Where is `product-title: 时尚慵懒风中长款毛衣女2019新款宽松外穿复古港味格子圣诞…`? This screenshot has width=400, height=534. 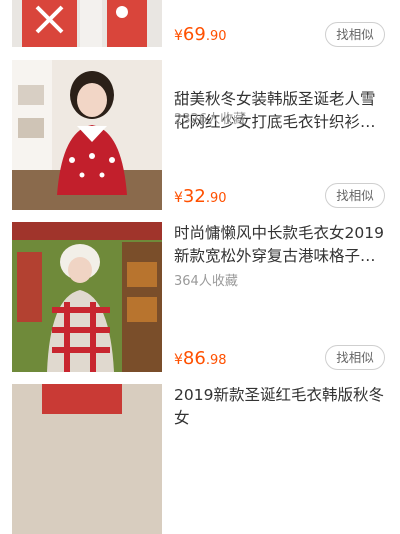 product-title: 时尚慵懒风中长款毛衣女2019新款宽松外穿复古港味格子圣诞… is located at coordinates (281, 245).